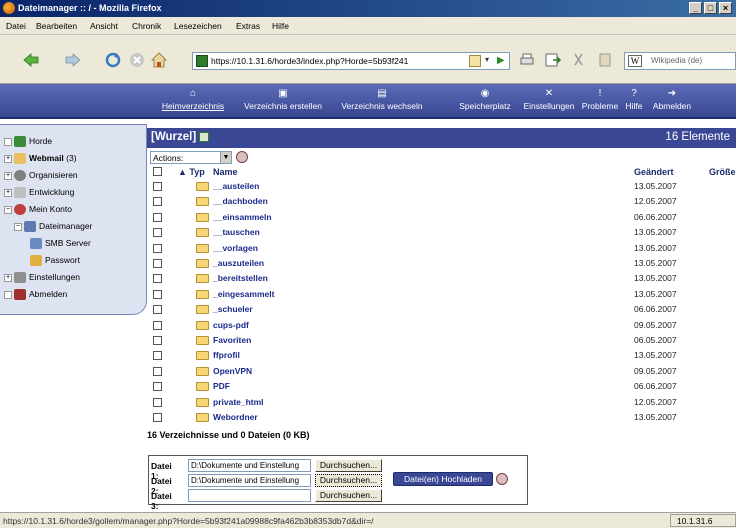  Describe the element at coordinates (236, 232) in the screenshot. I see `file-name: __tauschen` at that location.